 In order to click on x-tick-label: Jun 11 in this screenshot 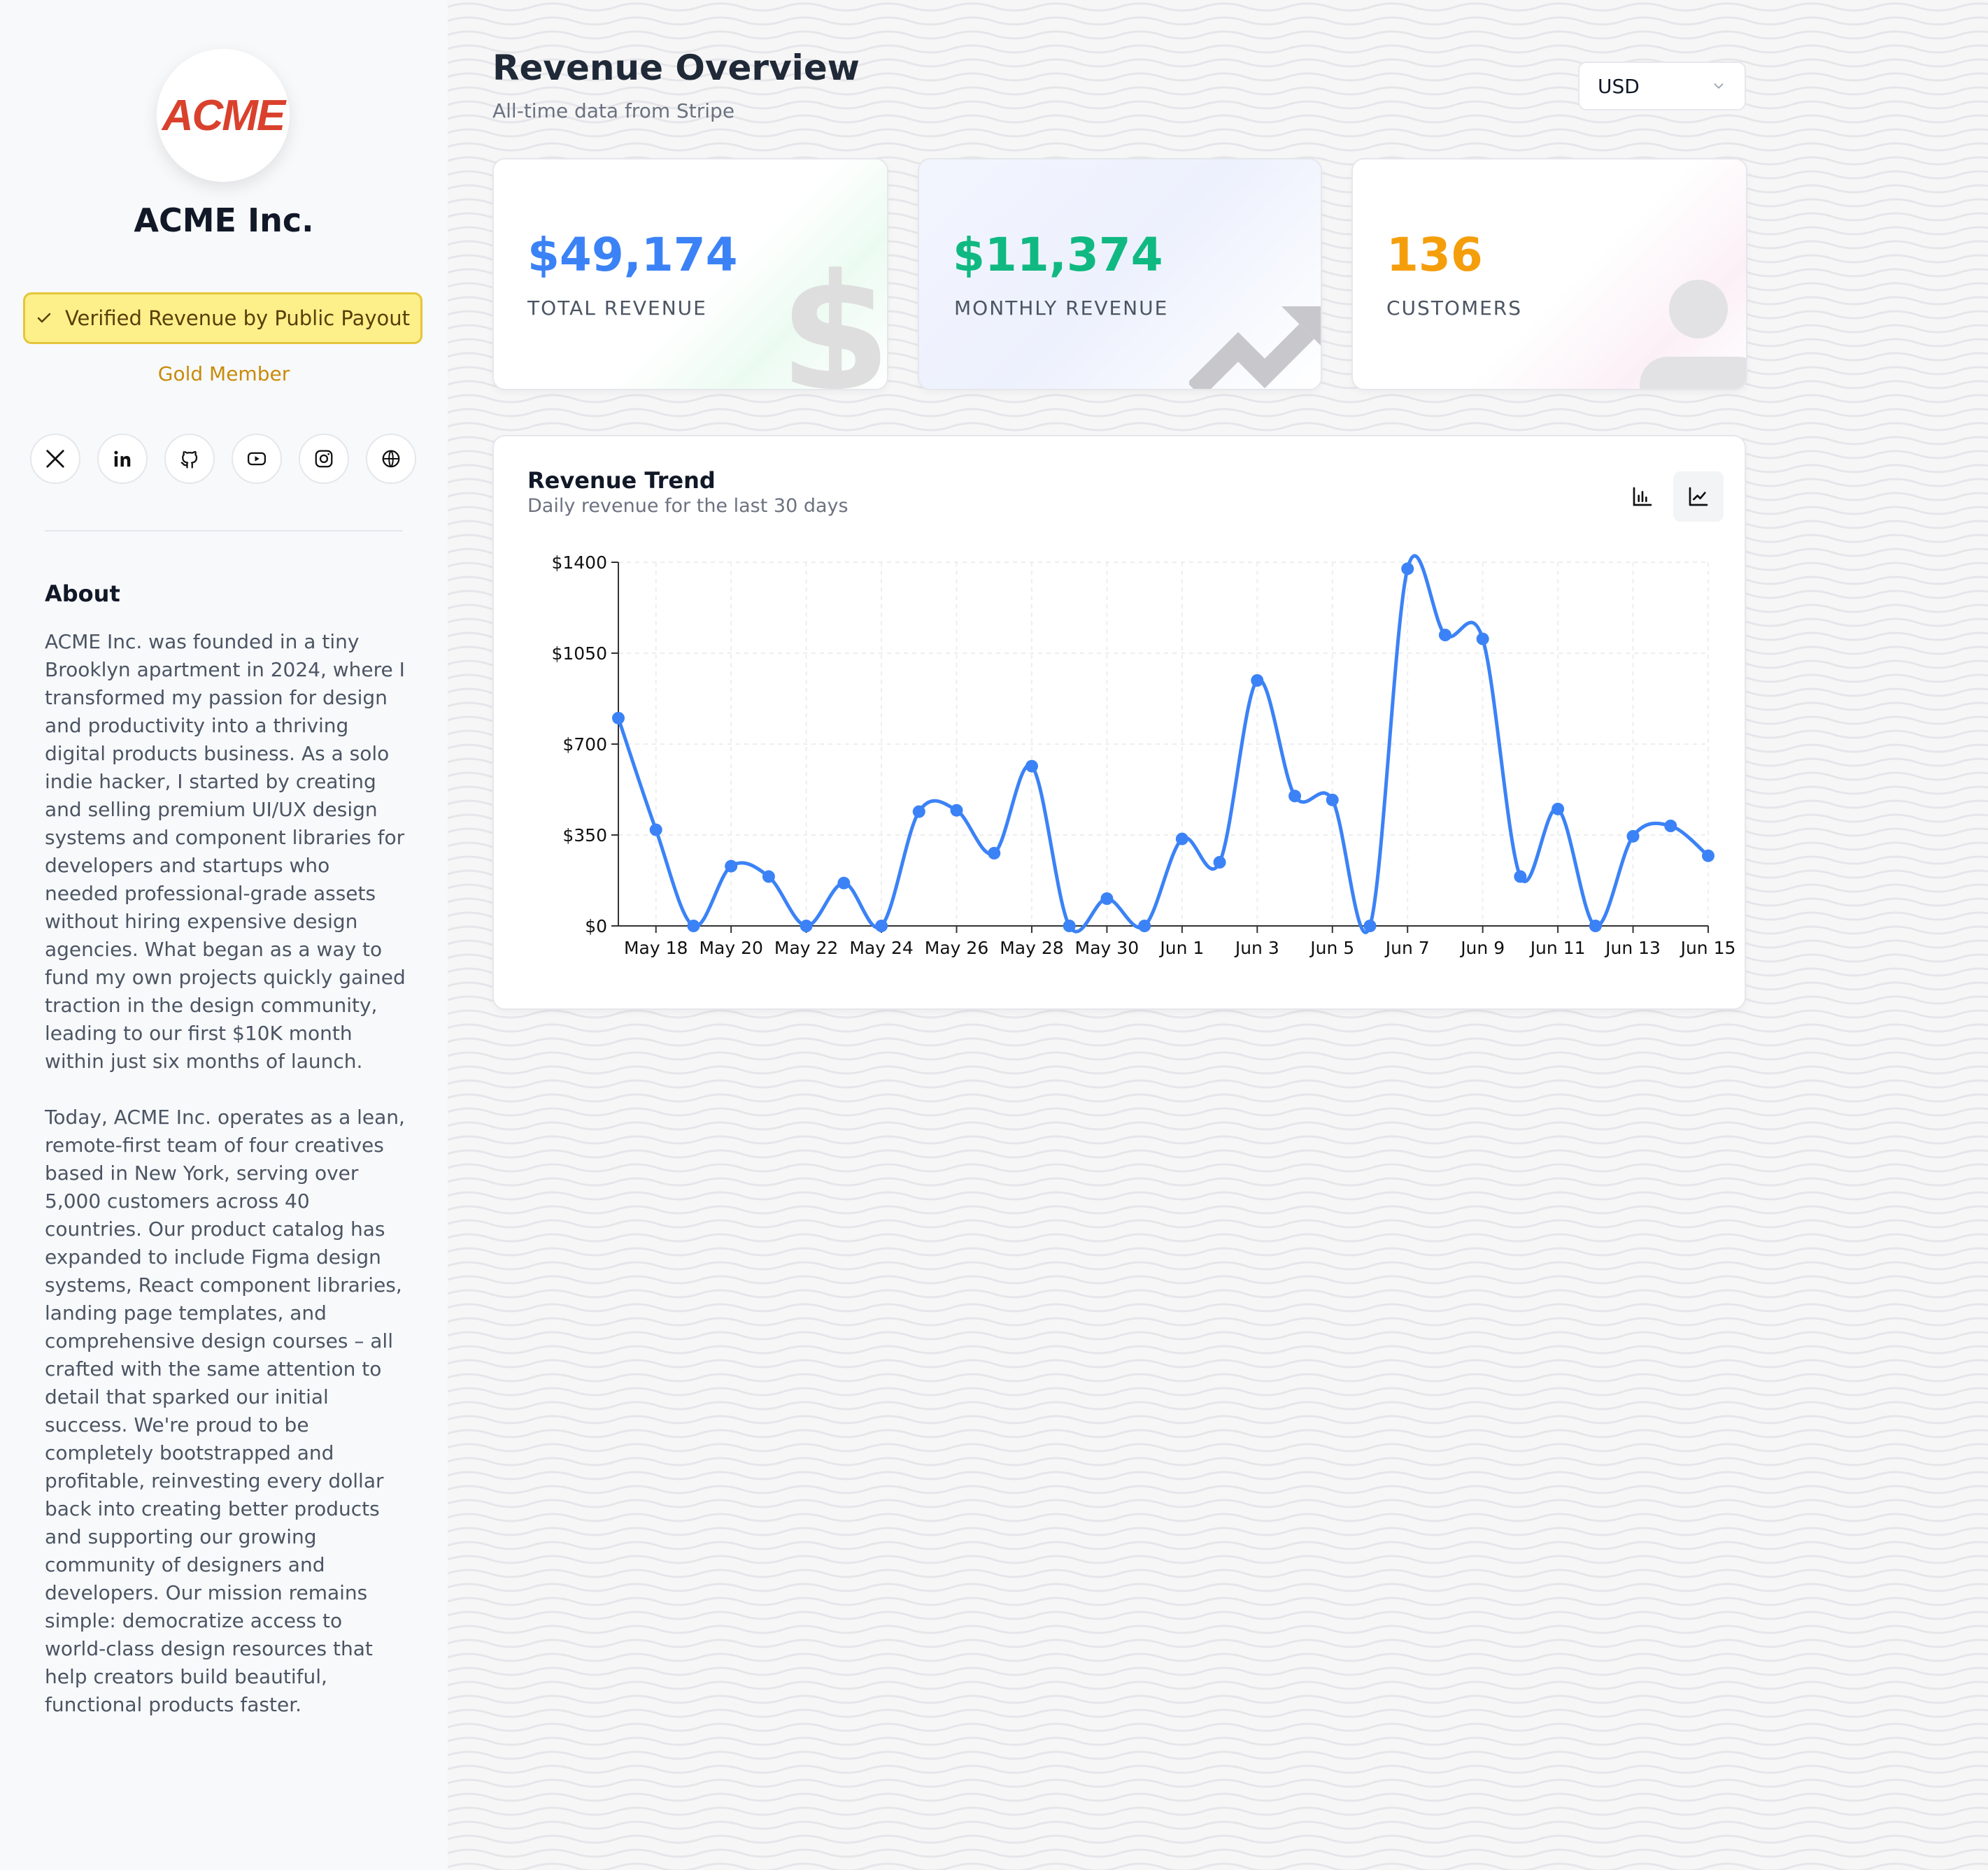, I will do `click(1558, 948)`.